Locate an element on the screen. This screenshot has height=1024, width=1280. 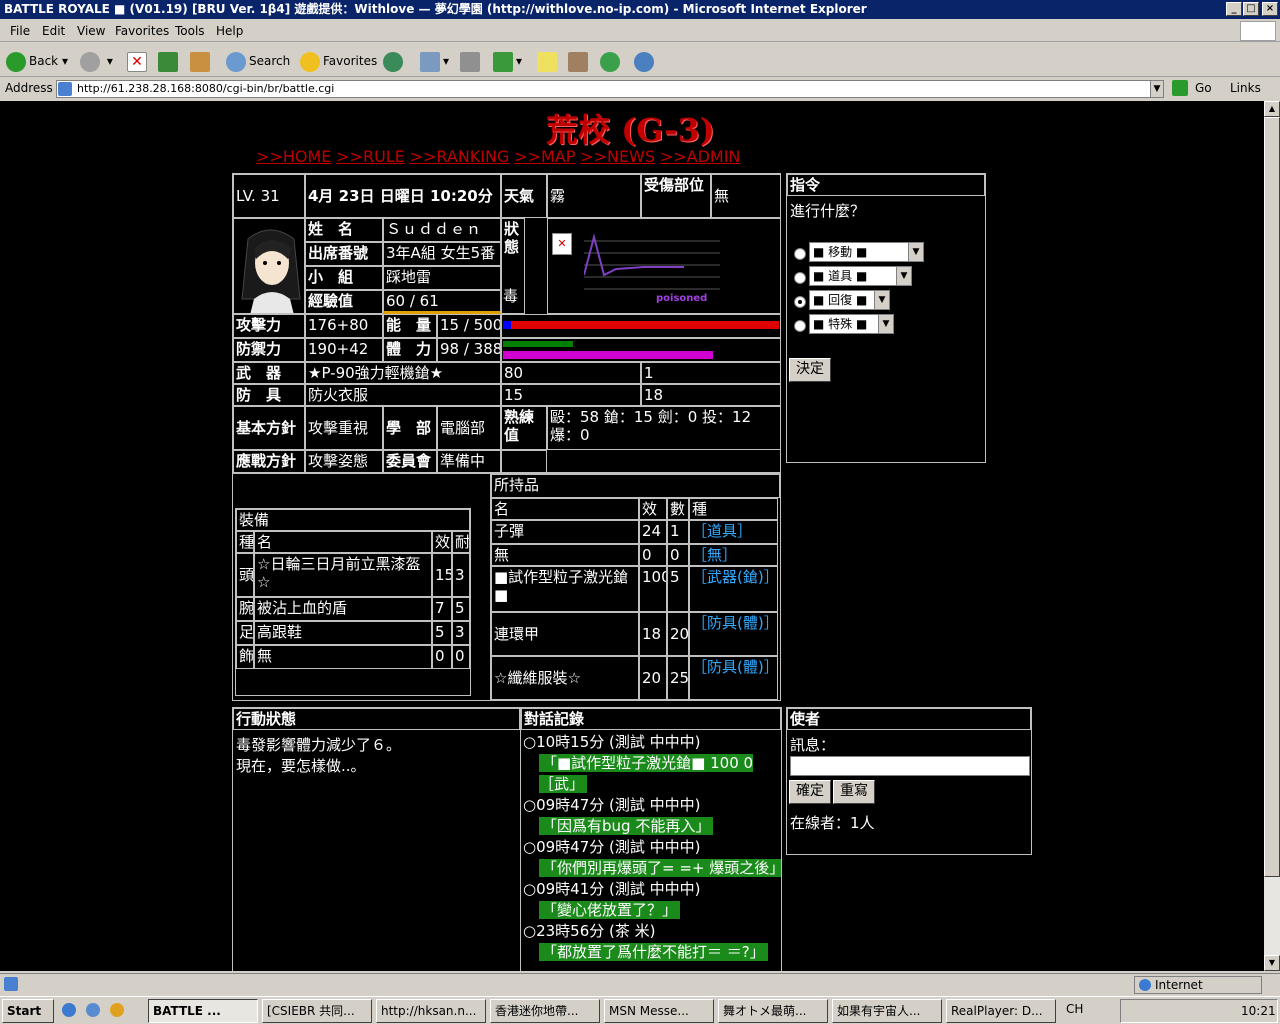
mail-button: ▾ is located at coordinates (434, 61).